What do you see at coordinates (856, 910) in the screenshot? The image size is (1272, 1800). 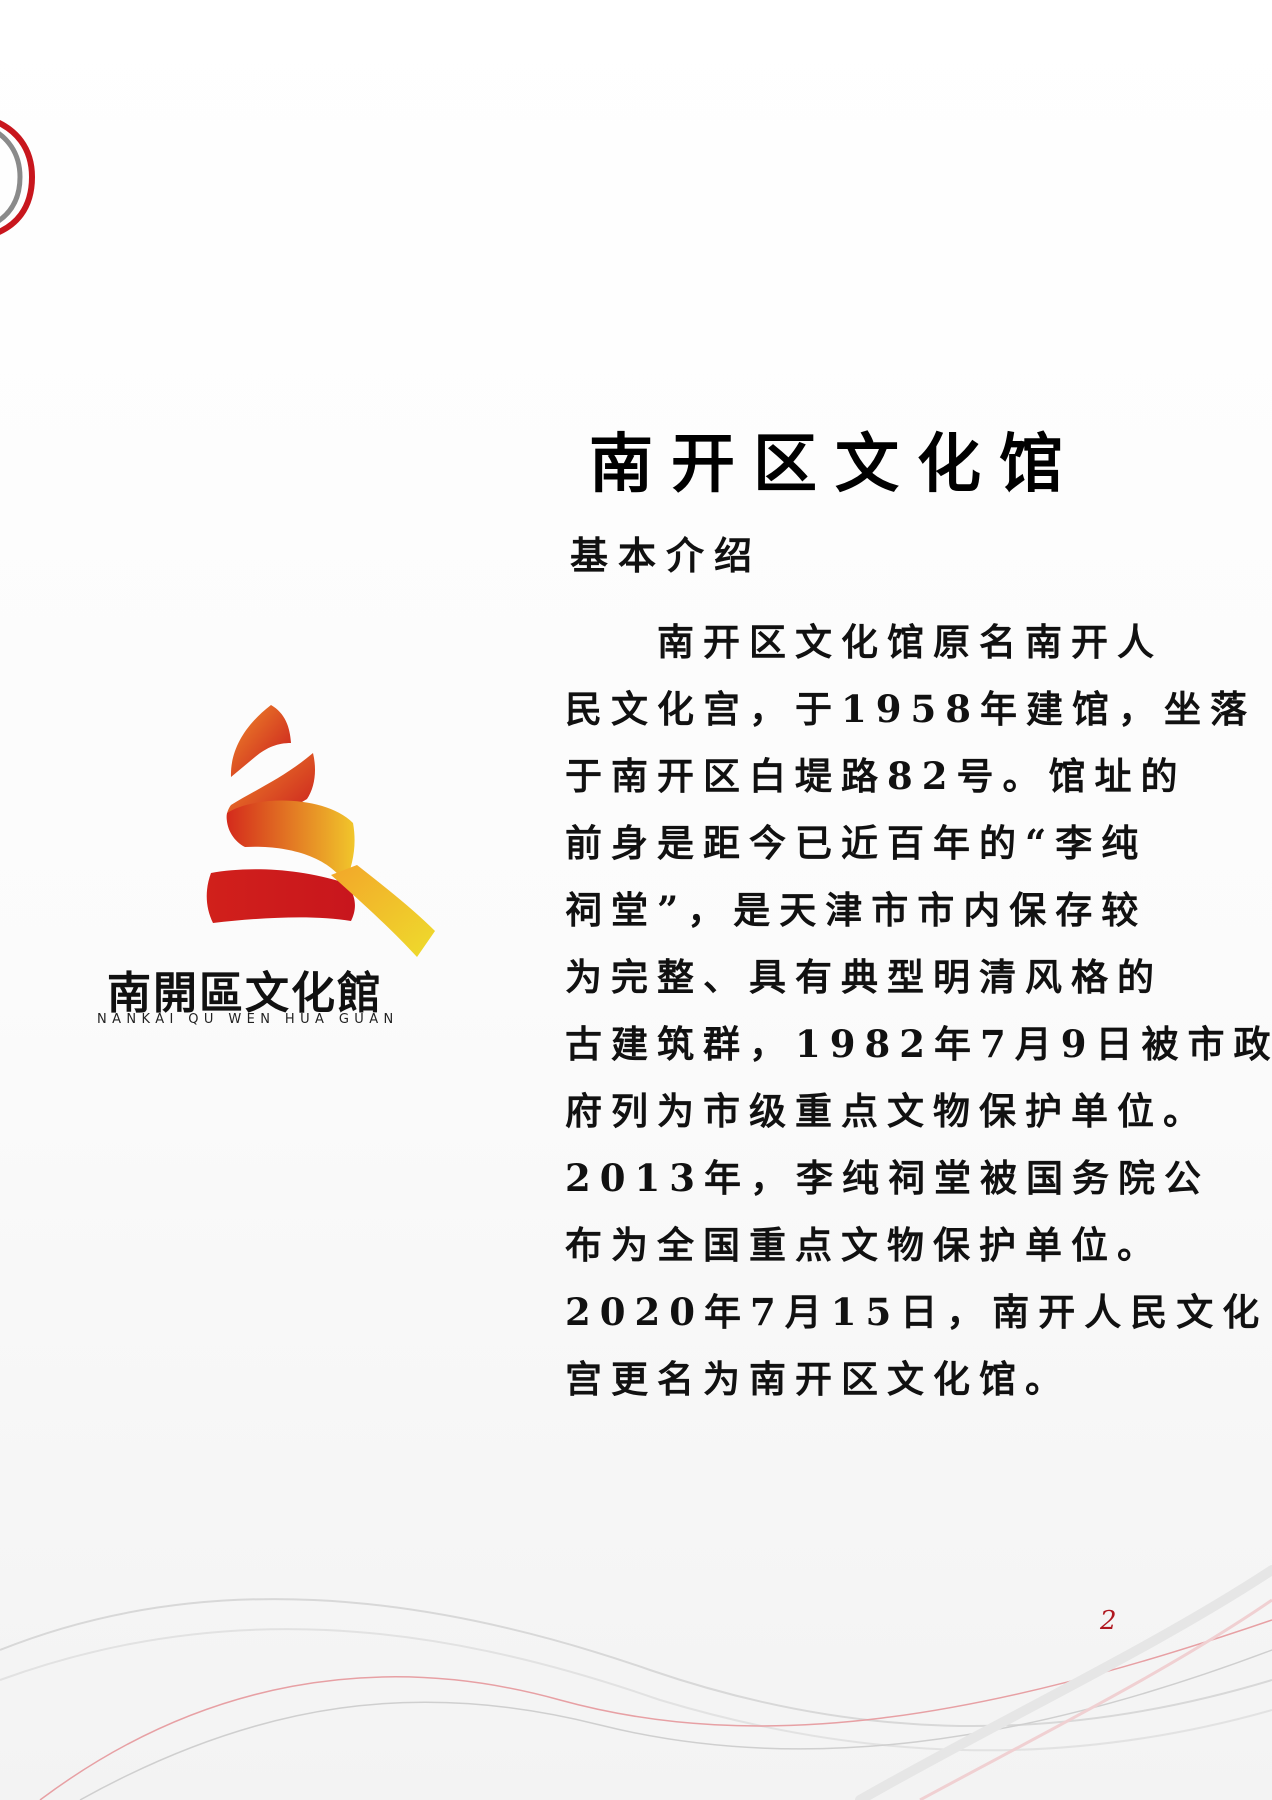 I see `paragraph-line: 祠堂”，是天津市市内保存较` at bounding box center [856, 910].